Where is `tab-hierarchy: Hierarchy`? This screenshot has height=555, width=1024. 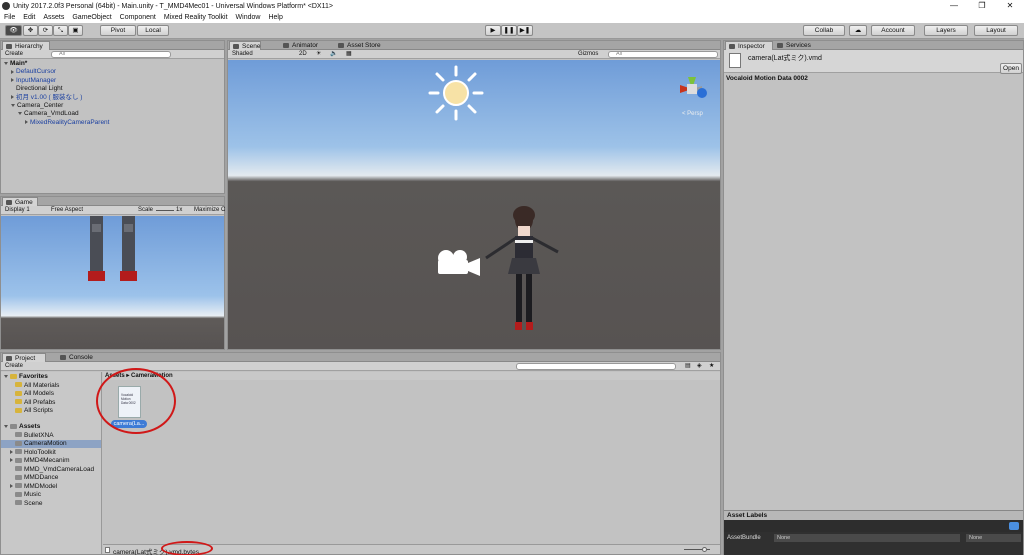 tab-hierarchy: Hierarchy is located at coordinates (26, 45).